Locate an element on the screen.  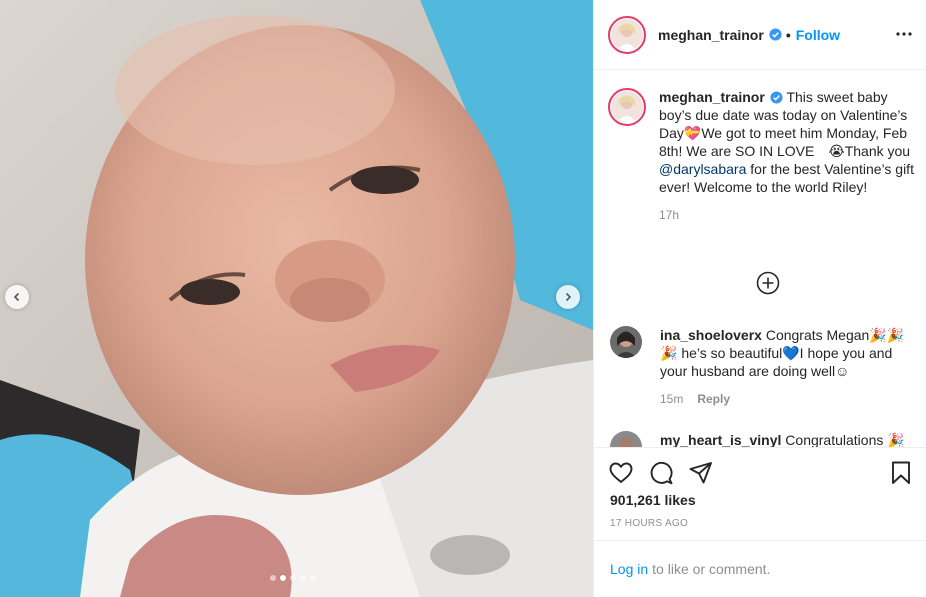
carousel-indicator is located at coordinates (293, 578).